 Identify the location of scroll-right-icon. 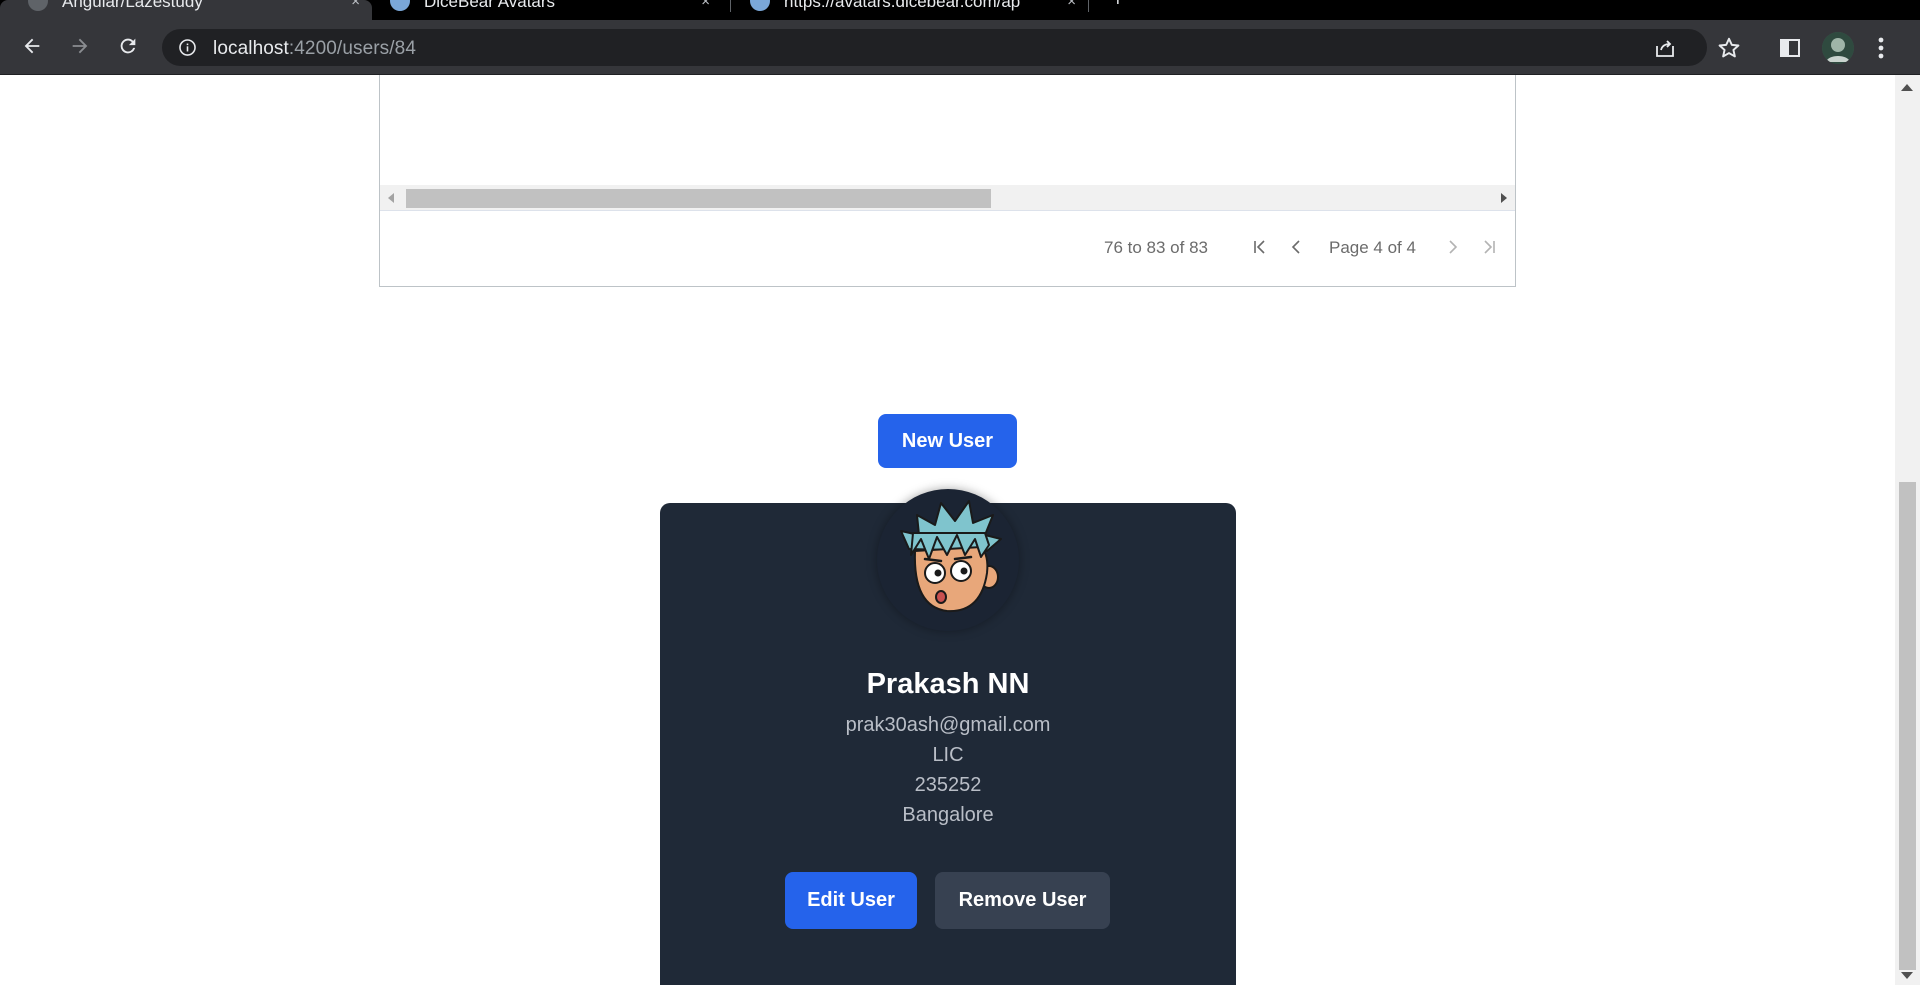
(1504, 198).